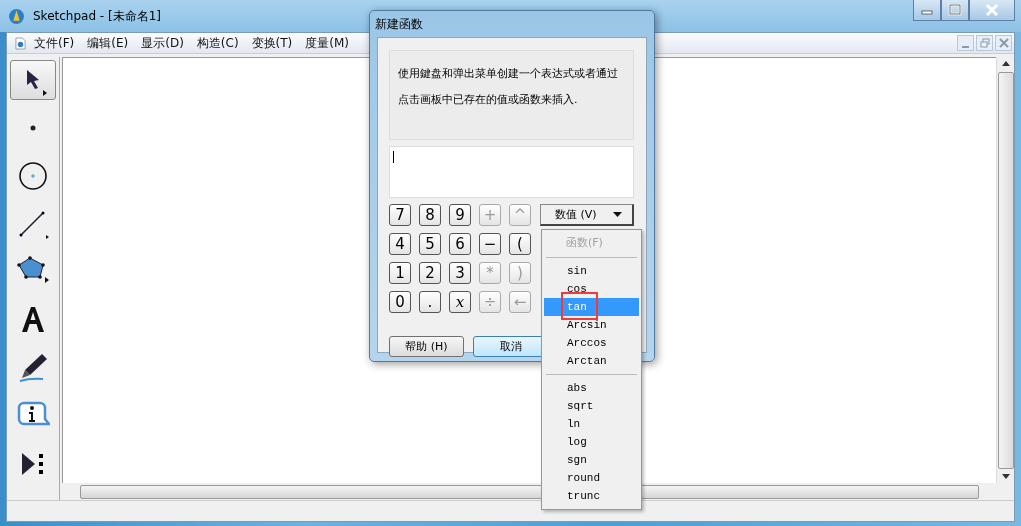 The image size is (1021, 526). I want to click on menu-item: ln, so click(591, 424).